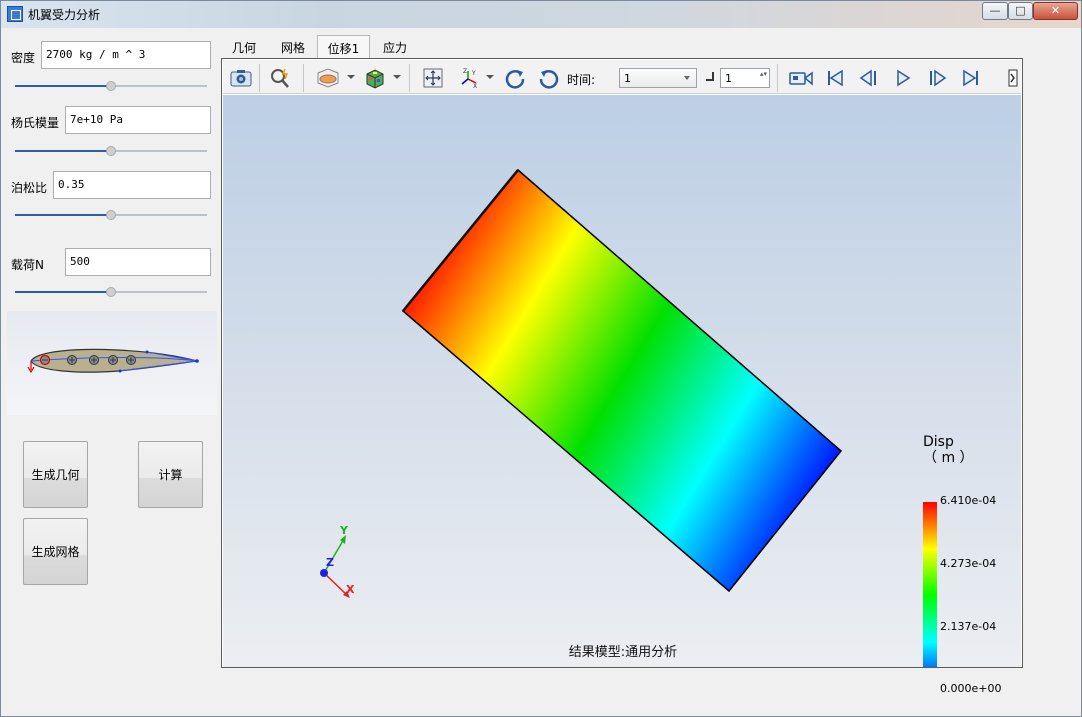 This screenshot has width=1082, height=717. What do you see at coordinates (968, 626) in the screenshot?
I see `legend-value-1: 2.137e-04` at bounding box center [968, 626].